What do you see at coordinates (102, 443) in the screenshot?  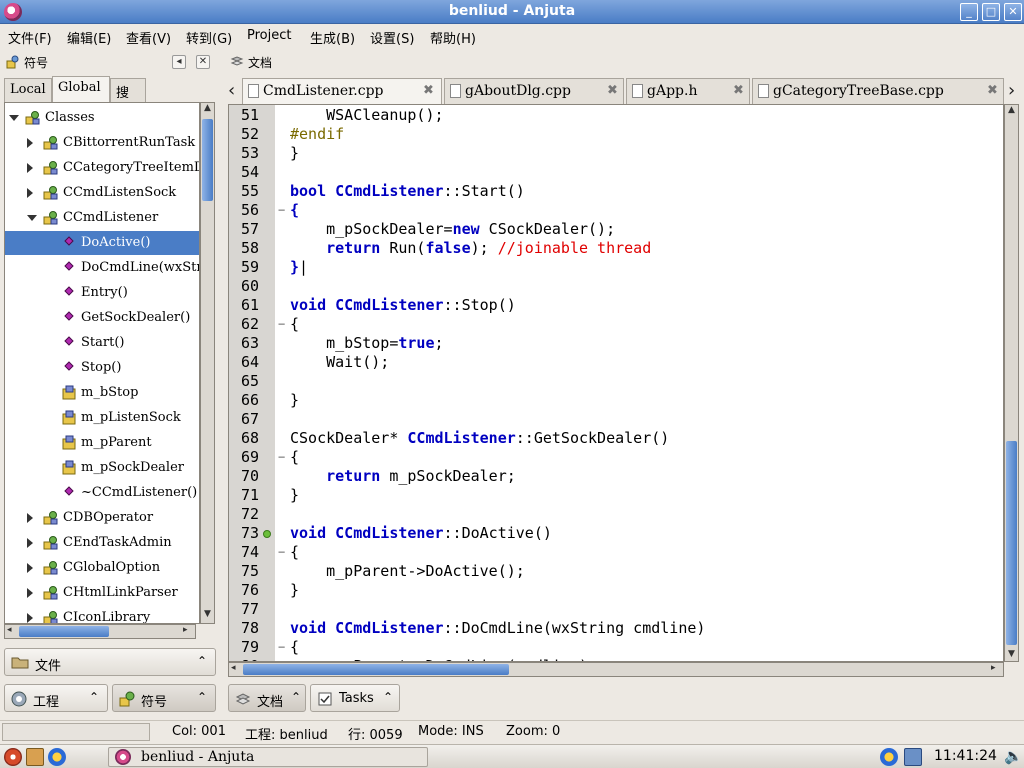 I see `tree-item: m_pParent` at bounding box center [102, 443].